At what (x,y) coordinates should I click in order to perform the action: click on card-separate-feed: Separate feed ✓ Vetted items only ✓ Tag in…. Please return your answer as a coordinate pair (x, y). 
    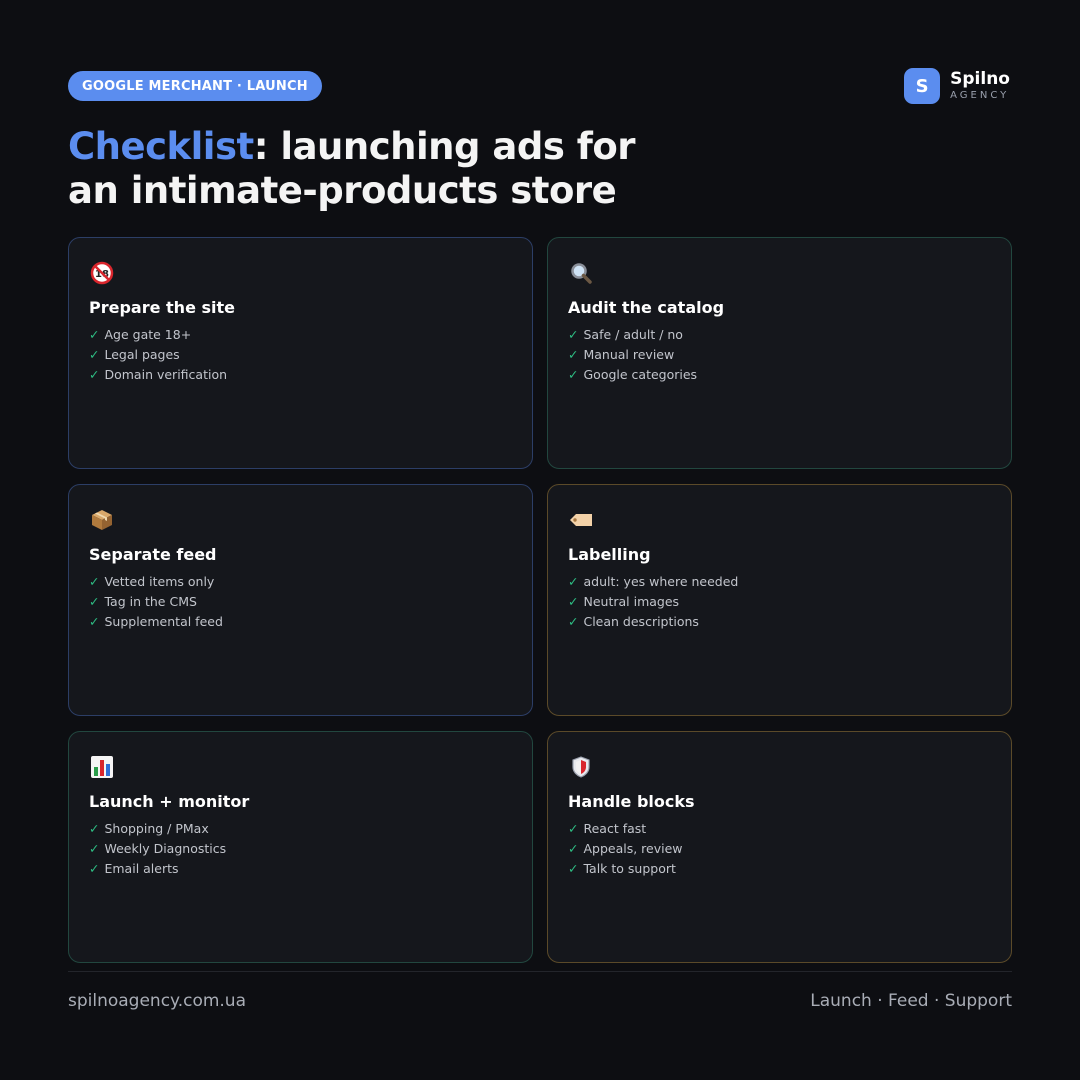
    Looking at the image, I should click on (300, 600).